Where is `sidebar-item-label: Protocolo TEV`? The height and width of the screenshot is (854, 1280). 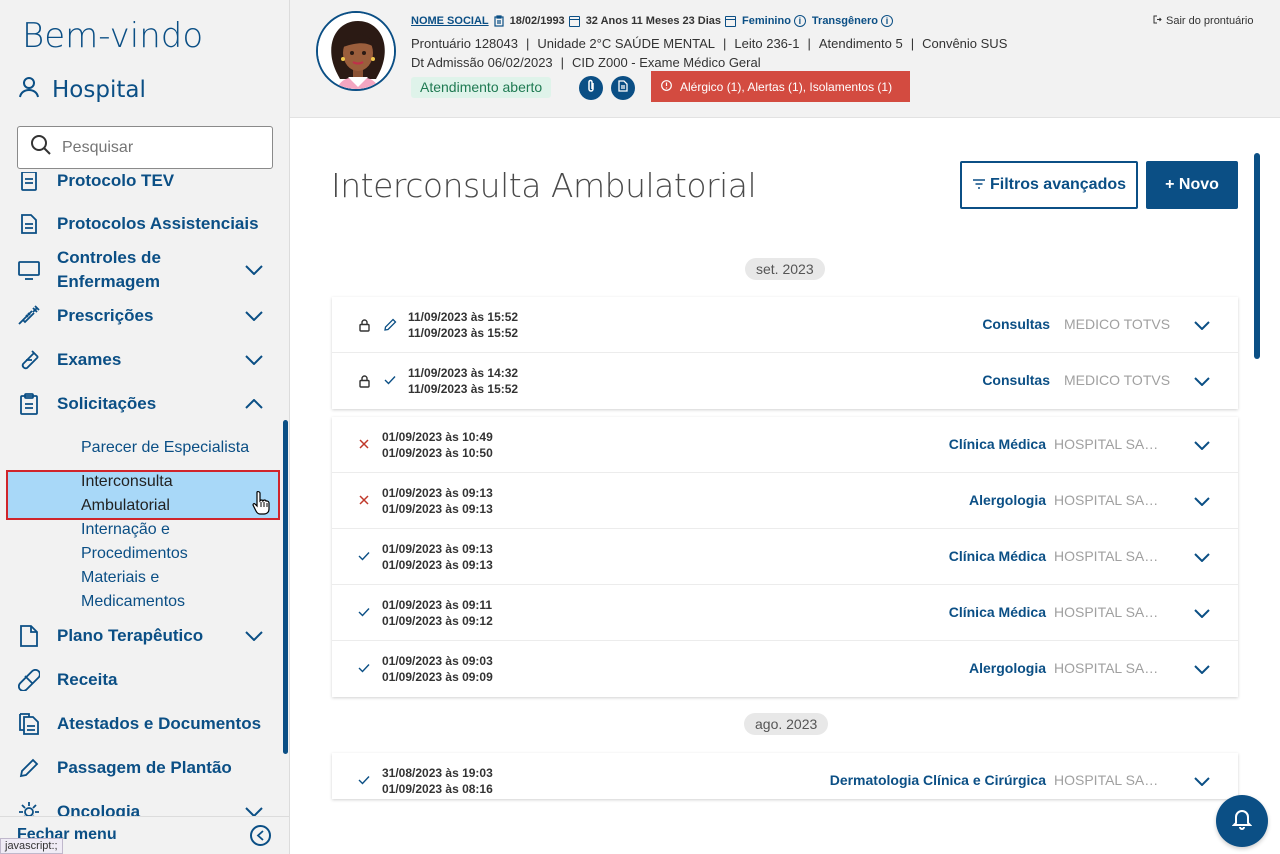
sidebar-item-label: Protocolo TEV is located at coordinates (116, 181).